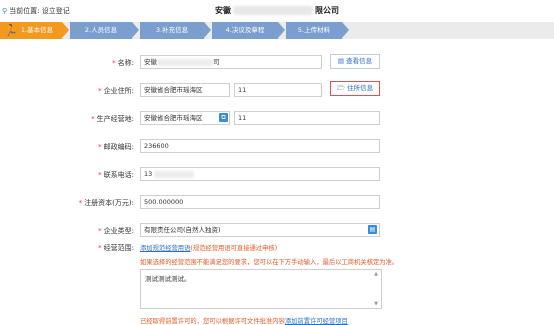  What do you see at coordinates (223, 117) in the screenshot?
I see `copy-icon: ⧉` at bounding box center [223, 117].